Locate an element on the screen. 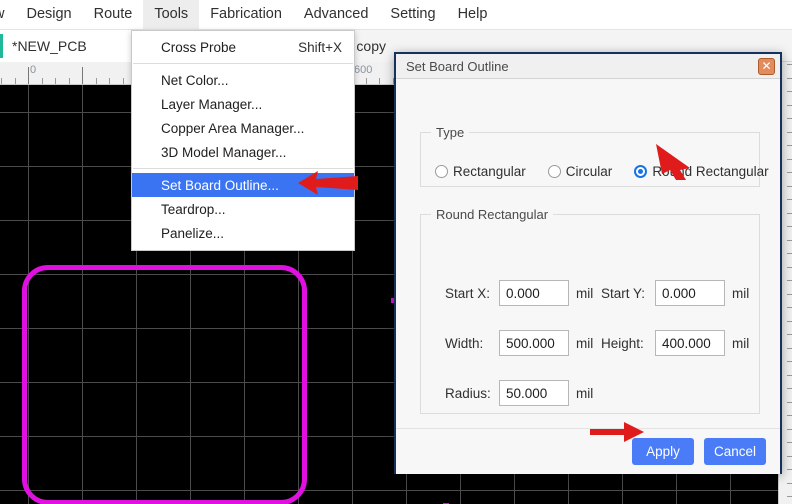  menu-fabrication: Fabrication is located at coordinates (246, 14).